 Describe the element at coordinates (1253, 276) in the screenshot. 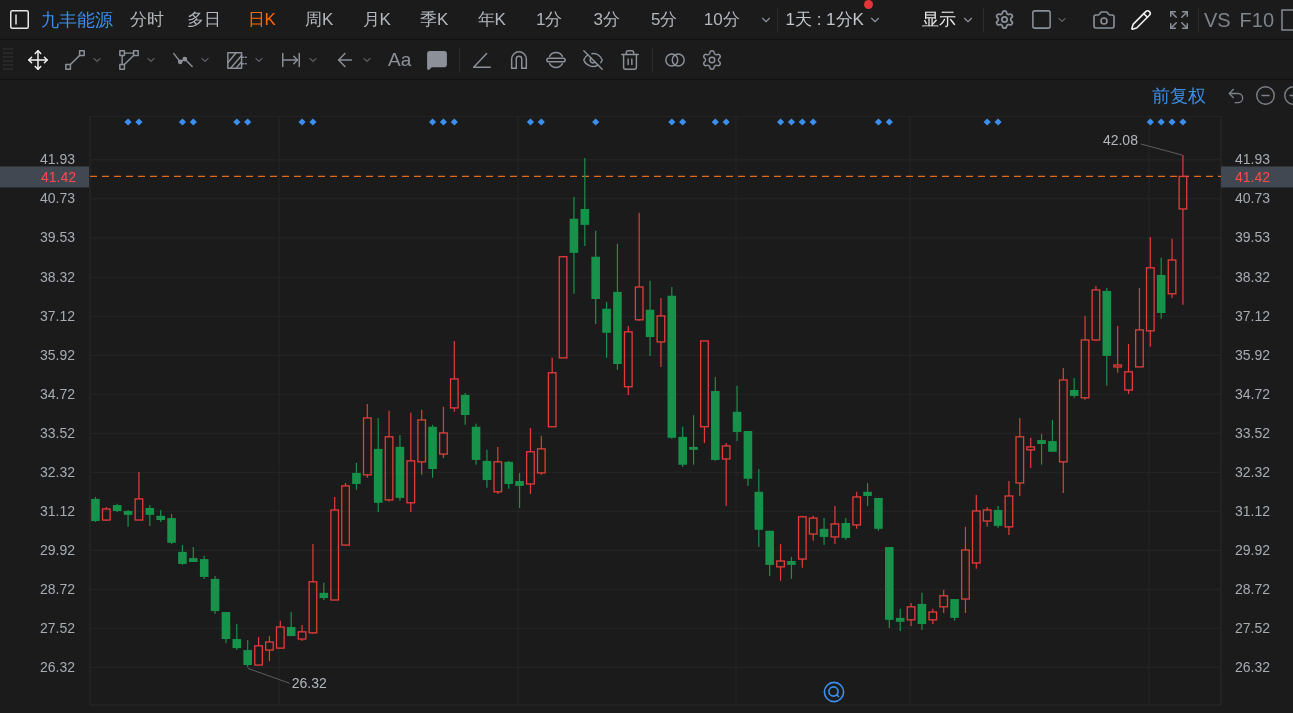

I see `price-axis-label: 38.32` at that location.